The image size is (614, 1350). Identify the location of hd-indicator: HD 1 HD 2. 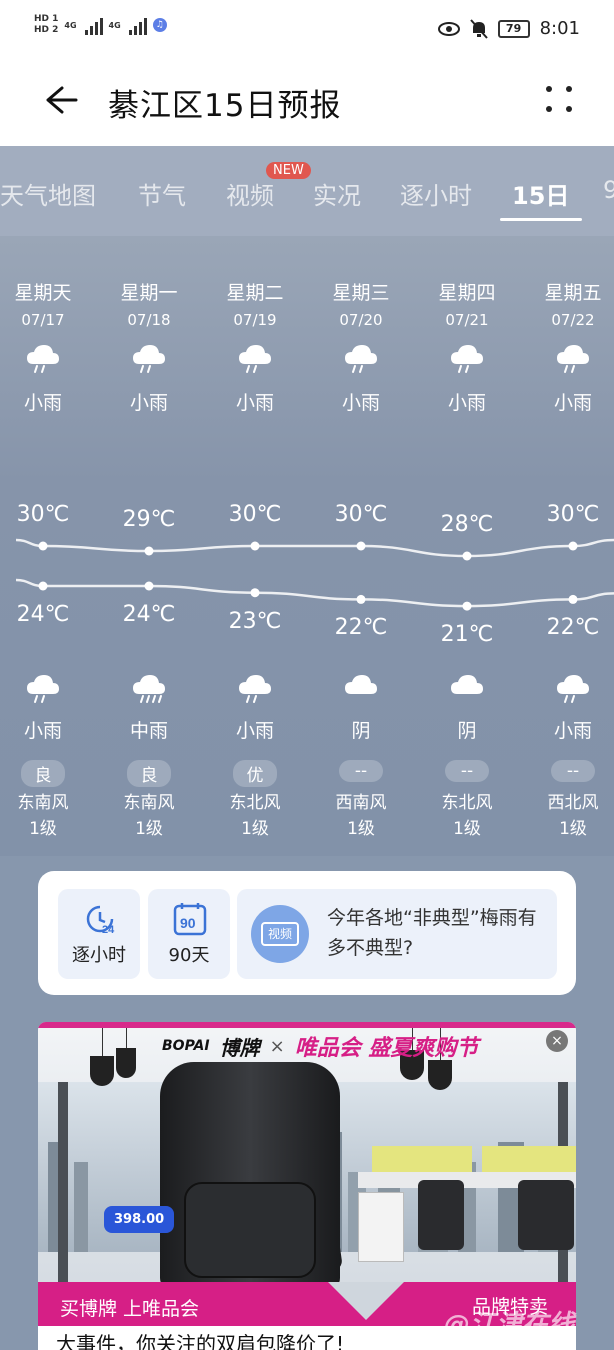
(46, 25).